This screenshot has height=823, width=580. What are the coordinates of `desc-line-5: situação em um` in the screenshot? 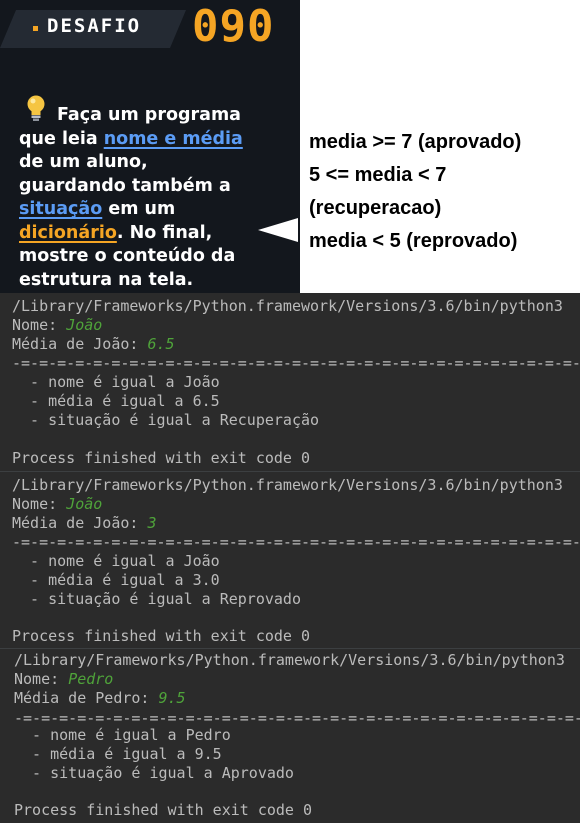 It's located at (159, 210).